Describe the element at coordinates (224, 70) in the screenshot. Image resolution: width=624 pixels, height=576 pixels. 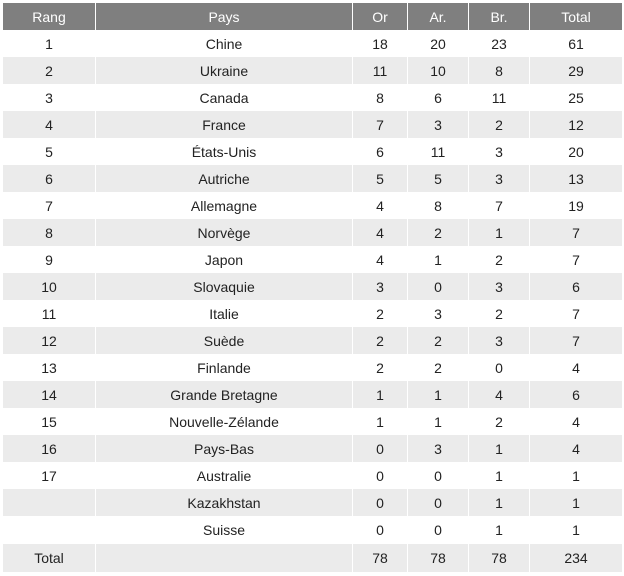
I see `cell-pays: Ukraine` at that location.